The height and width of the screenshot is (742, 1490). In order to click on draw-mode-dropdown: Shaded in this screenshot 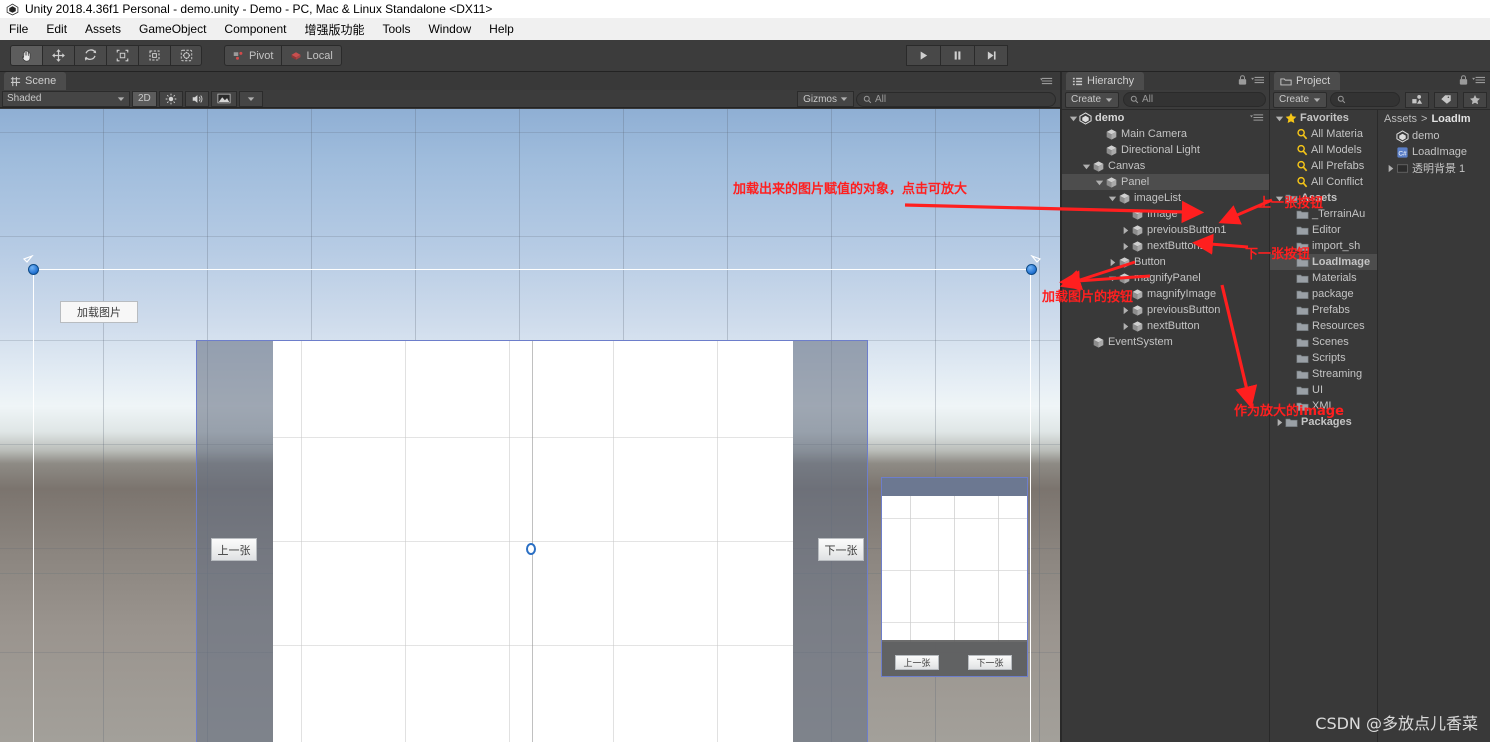, I will do `click(66, 98)`.